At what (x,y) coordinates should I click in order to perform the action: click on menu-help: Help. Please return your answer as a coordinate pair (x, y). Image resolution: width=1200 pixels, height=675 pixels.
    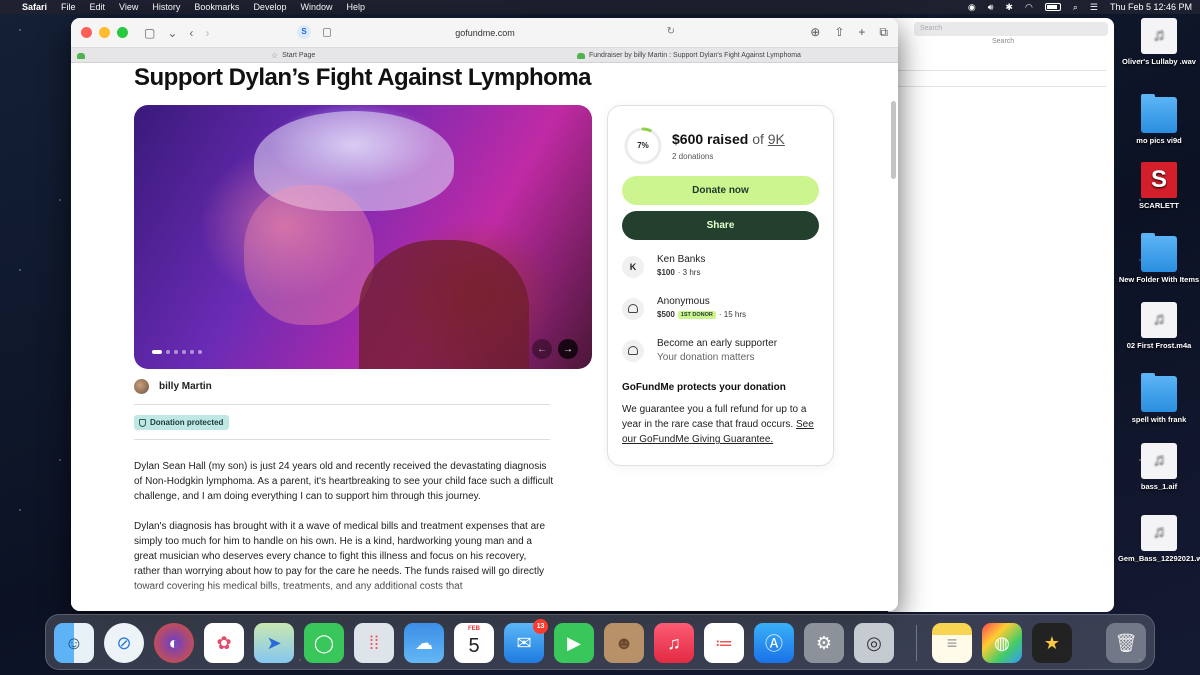
    Looking at the image, I should click on (355, 7).